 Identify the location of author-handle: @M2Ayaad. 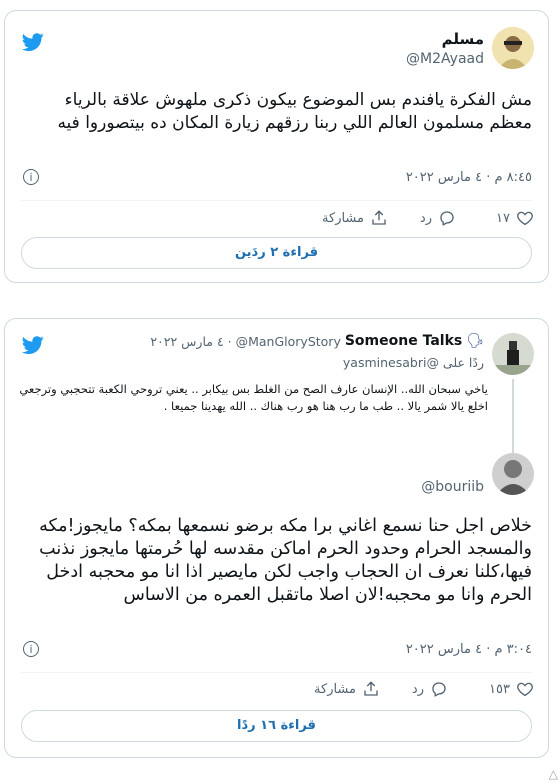
(445, 59).